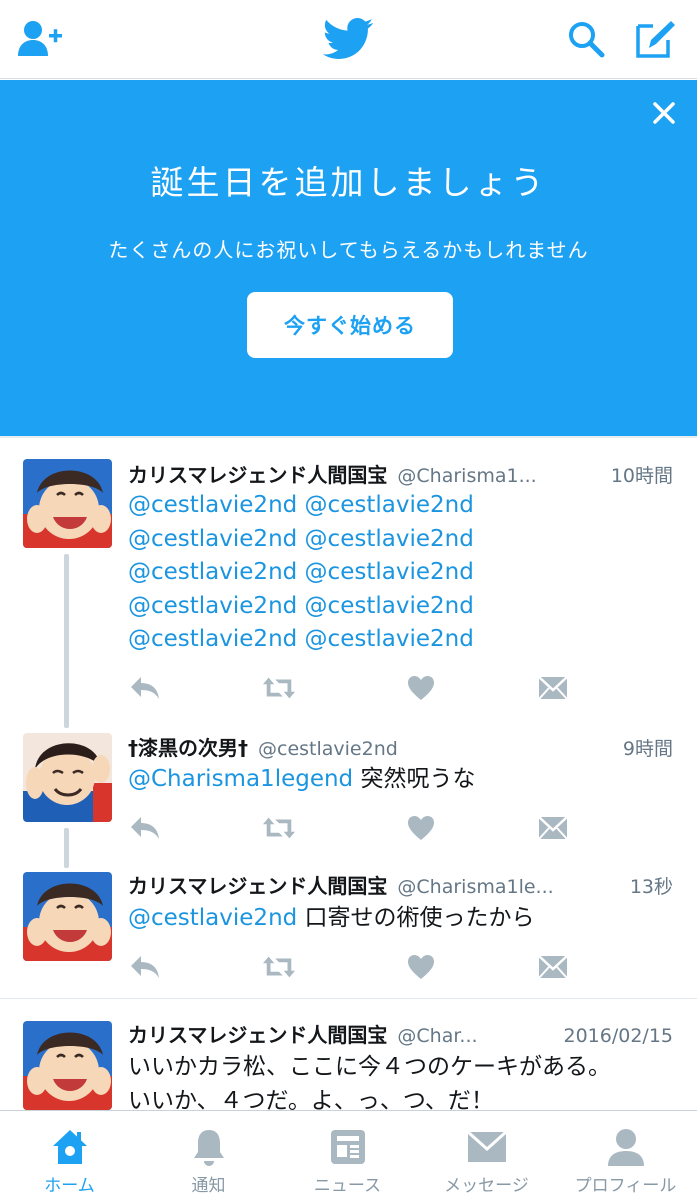 Image resolution: width=697 pixels, height=1200 pixels. I want to click on tab-profile: プロフィール, so click(625, 1155).